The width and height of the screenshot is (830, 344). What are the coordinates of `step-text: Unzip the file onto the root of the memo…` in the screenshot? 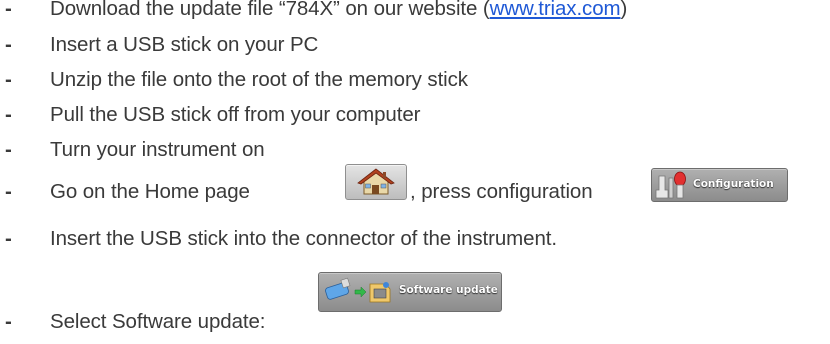 It's located at (259, 79).